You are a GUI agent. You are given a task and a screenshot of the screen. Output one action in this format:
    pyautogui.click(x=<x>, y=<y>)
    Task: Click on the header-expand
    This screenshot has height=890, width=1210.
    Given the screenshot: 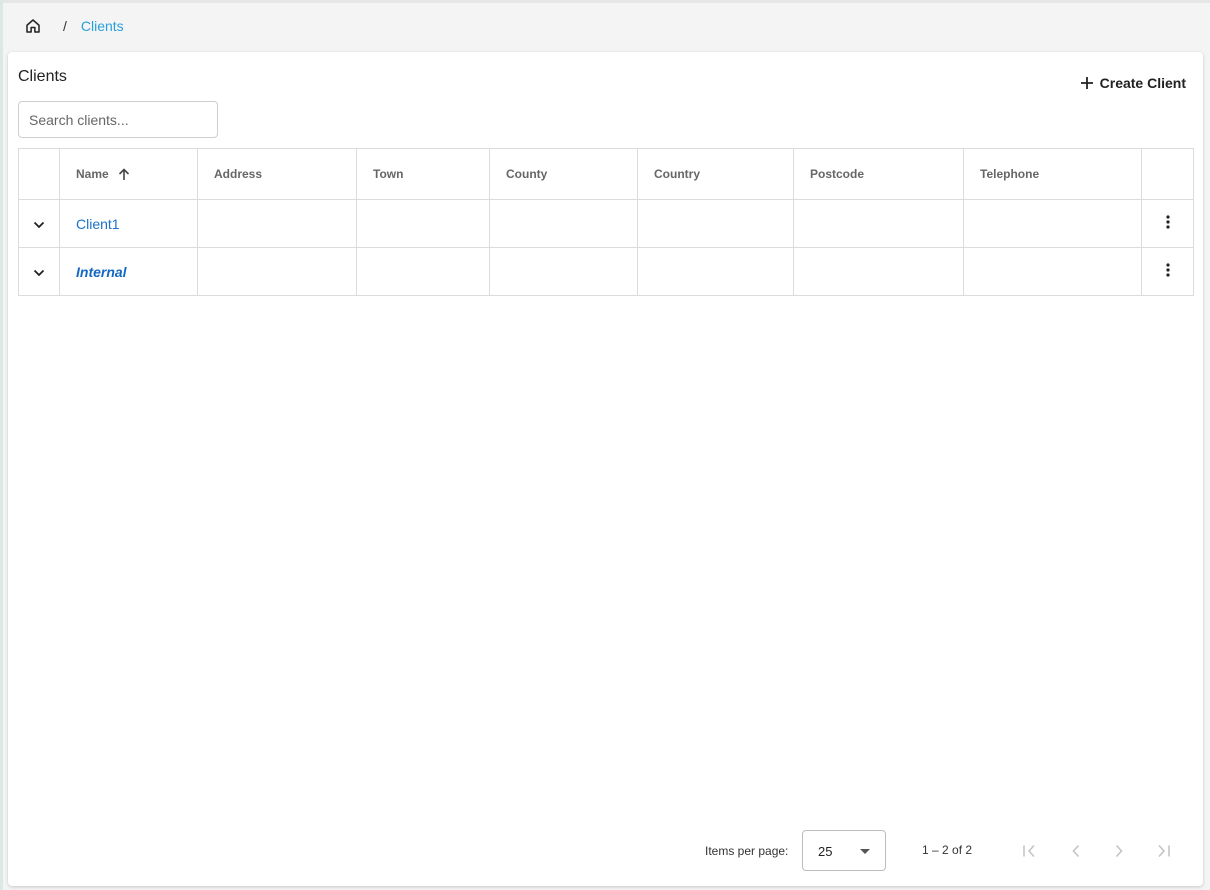 What is the action you would take?
    pyautogui.click(x=39, y=174)
    